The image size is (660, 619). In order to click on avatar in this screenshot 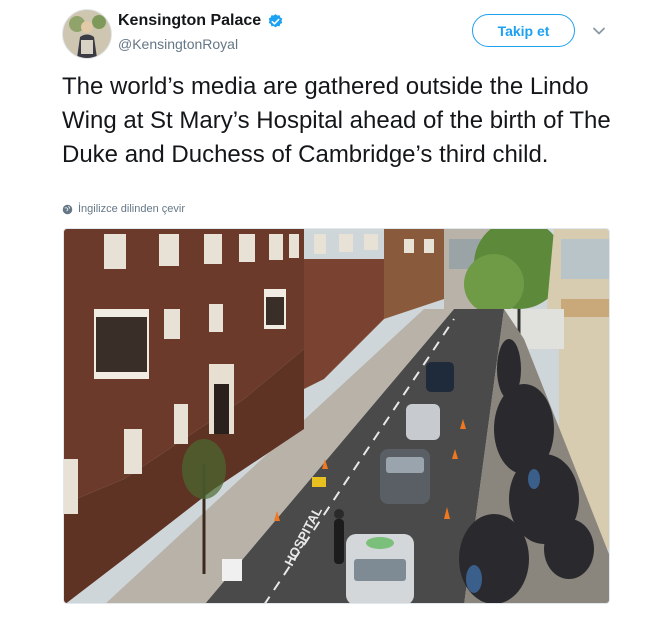, I will do `click(87, 34)`.